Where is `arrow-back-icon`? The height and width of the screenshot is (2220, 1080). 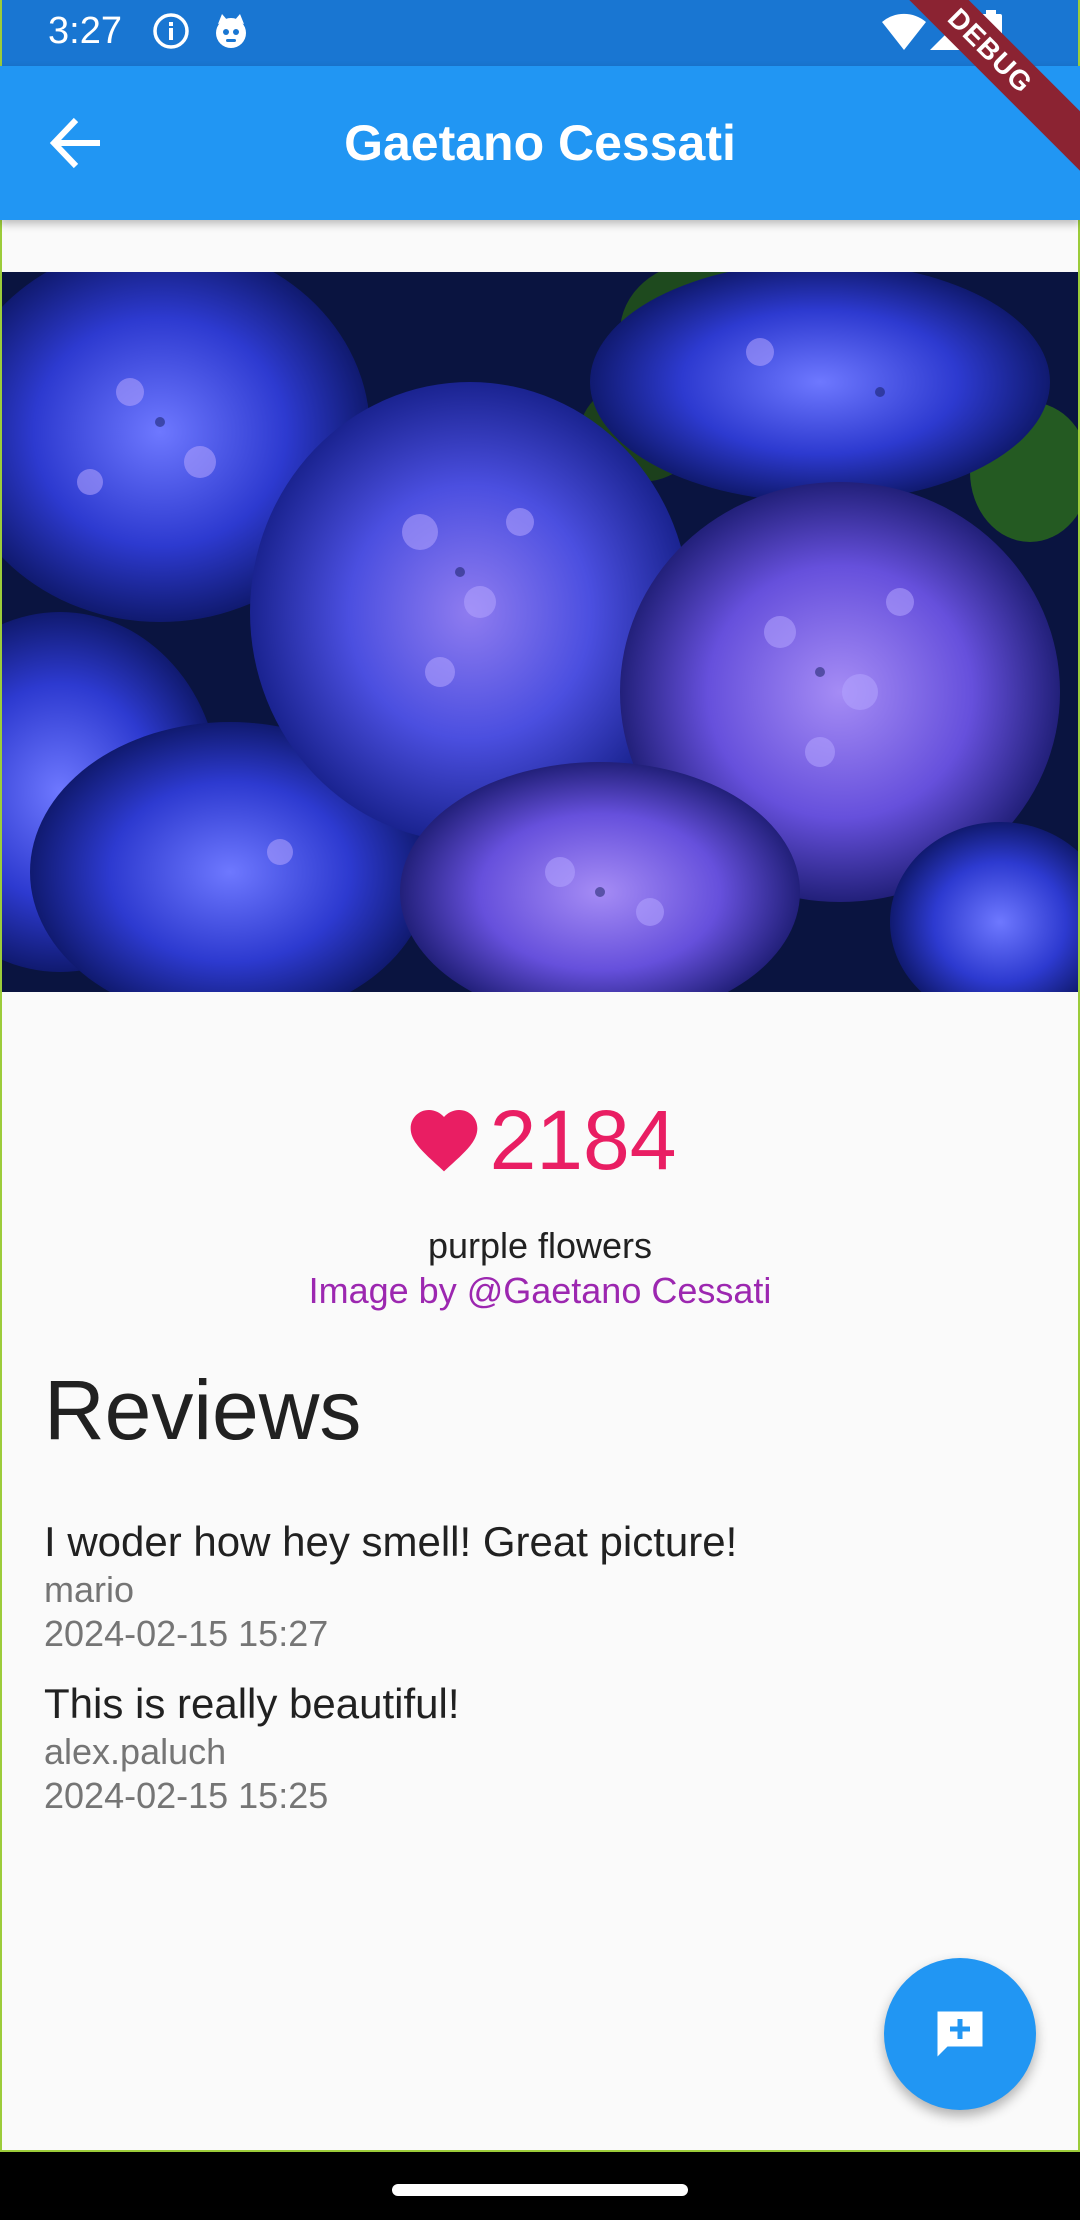 arrow-back-icon is located at coordinates (74, 143).